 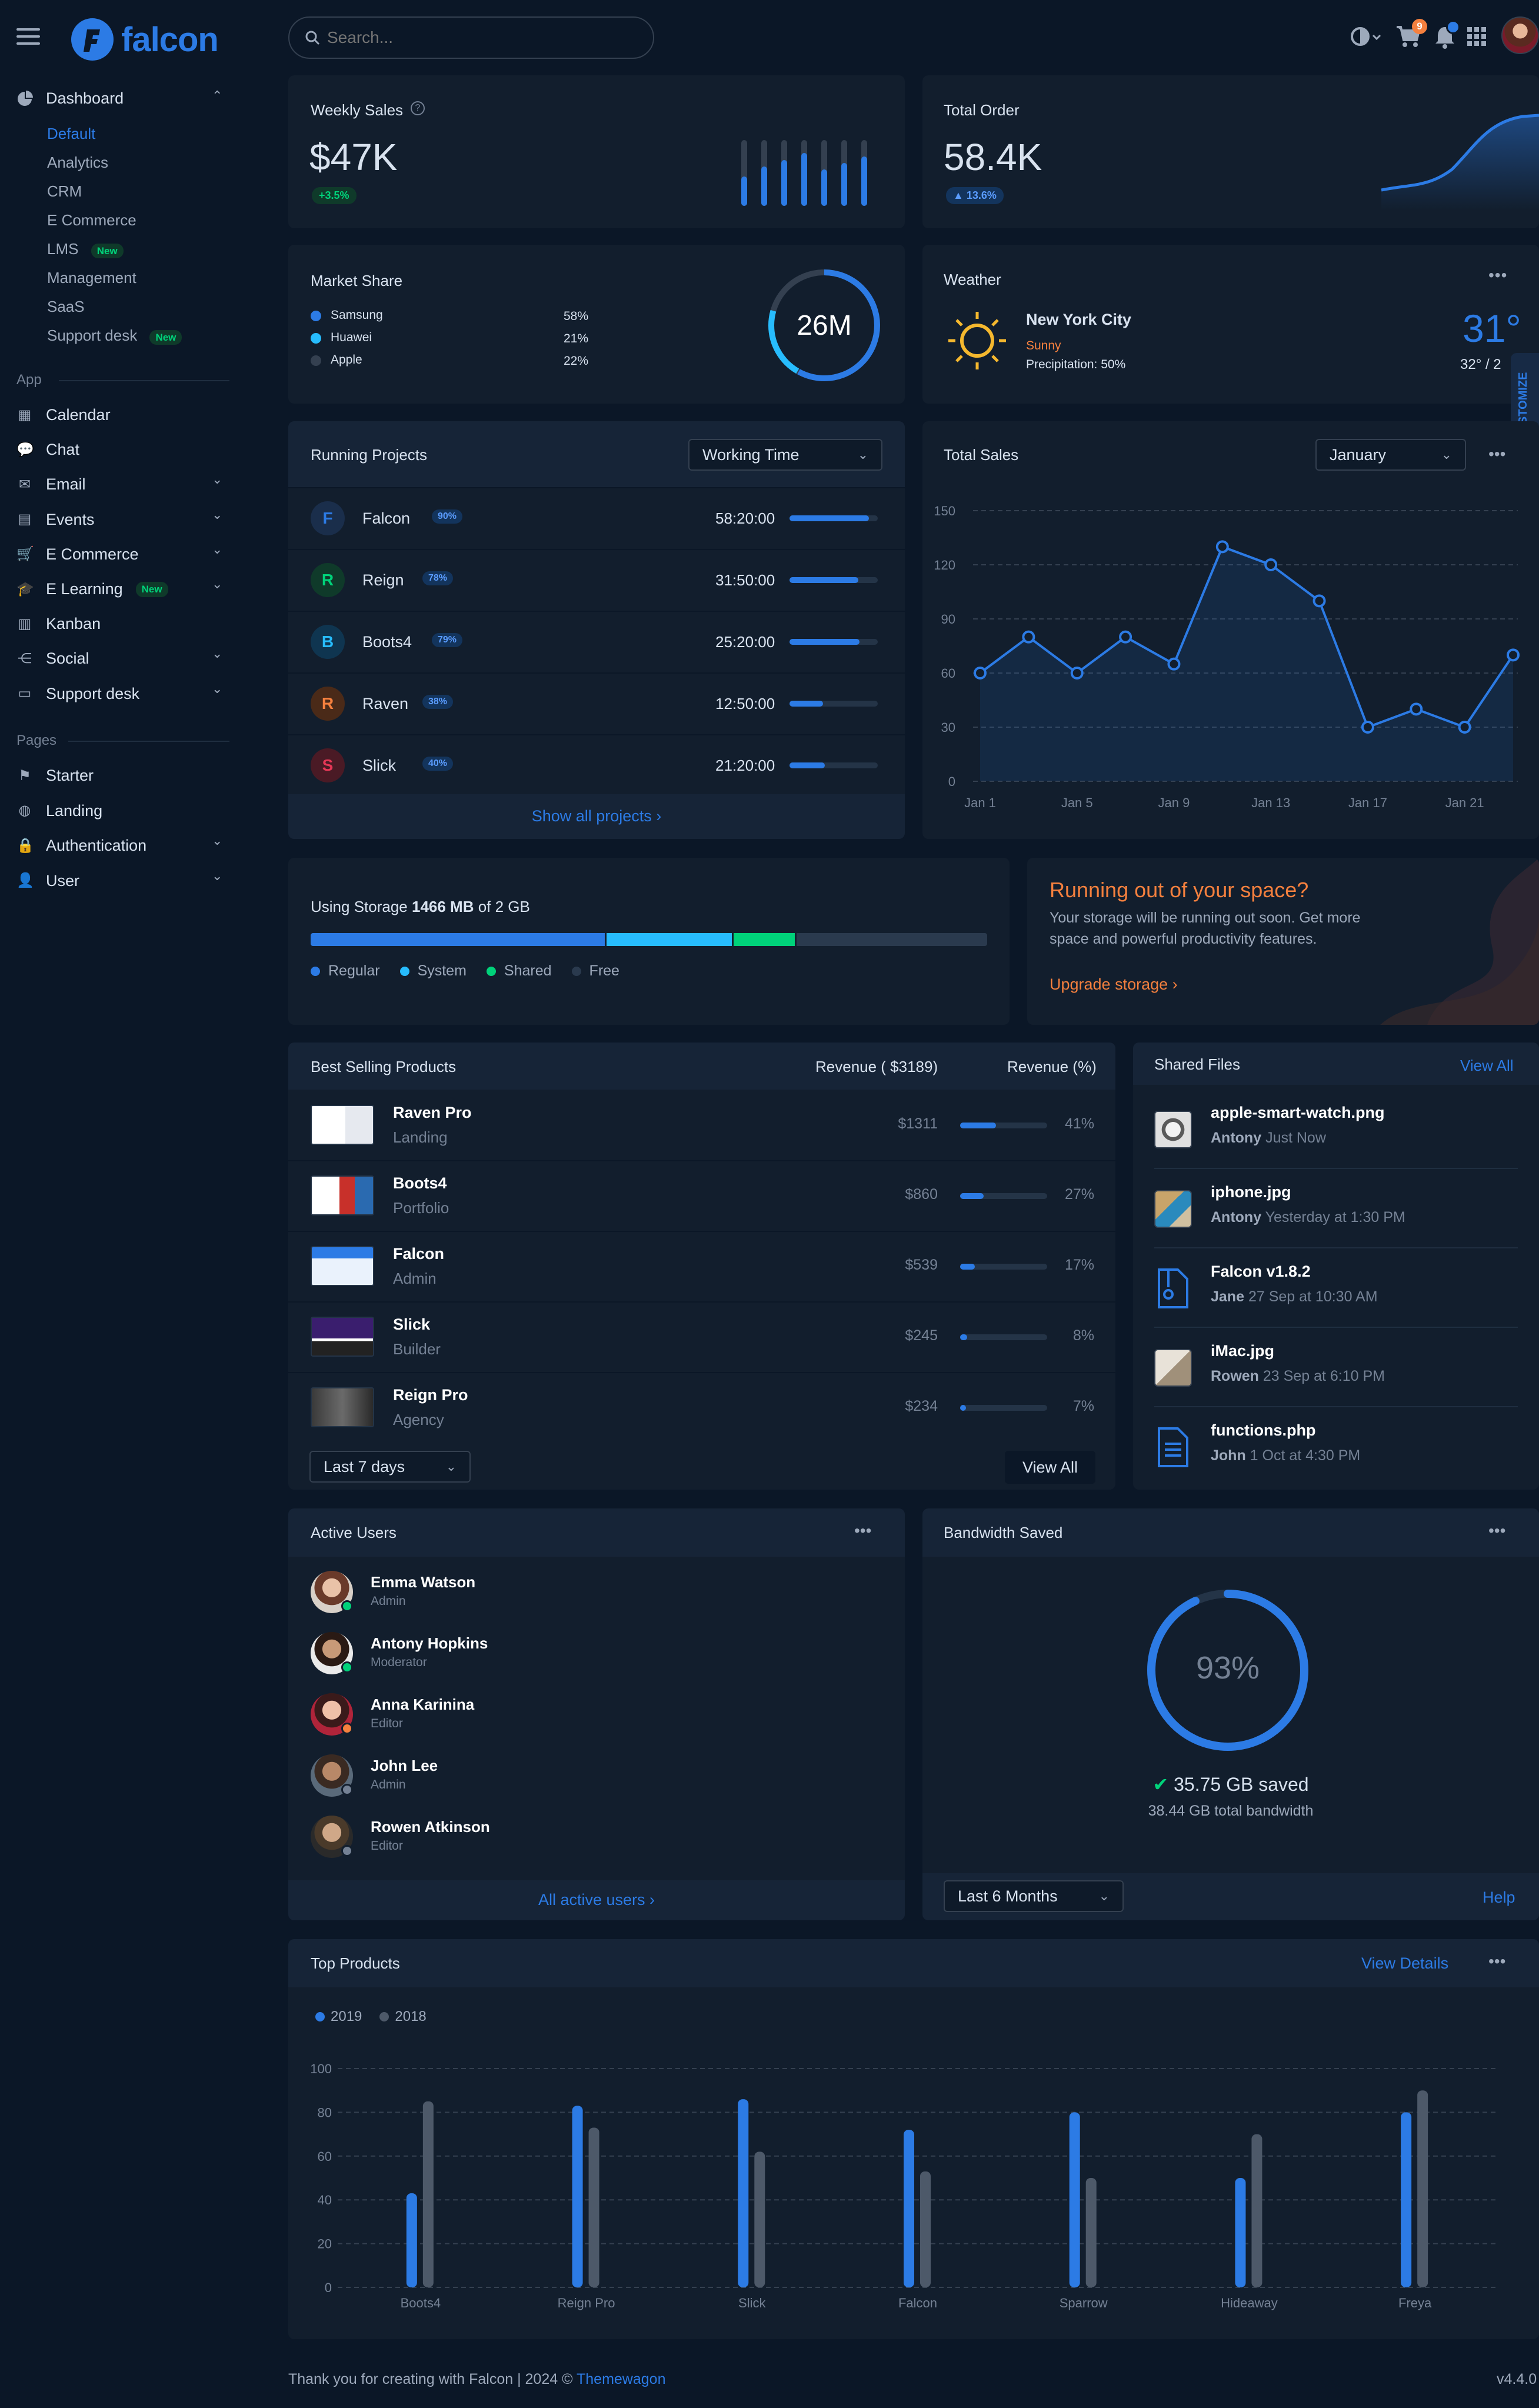 What do you see at coordinates (1520, 35) in the screenshot?
I see `user-avatar` at bounding box center [1520, 35].